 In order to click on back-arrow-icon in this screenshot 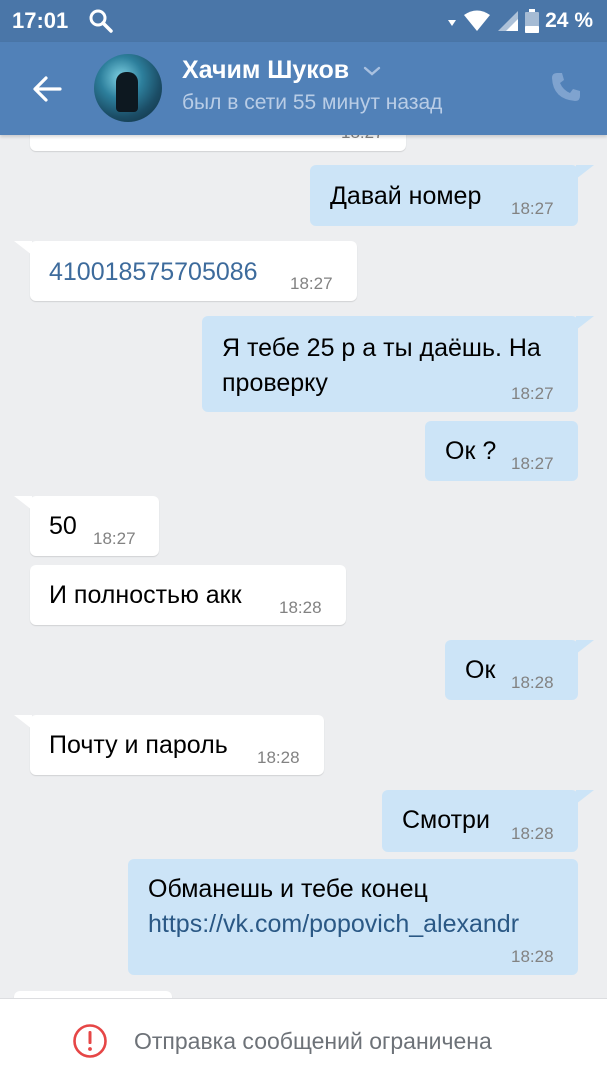, I will do `click(47, 89)`.